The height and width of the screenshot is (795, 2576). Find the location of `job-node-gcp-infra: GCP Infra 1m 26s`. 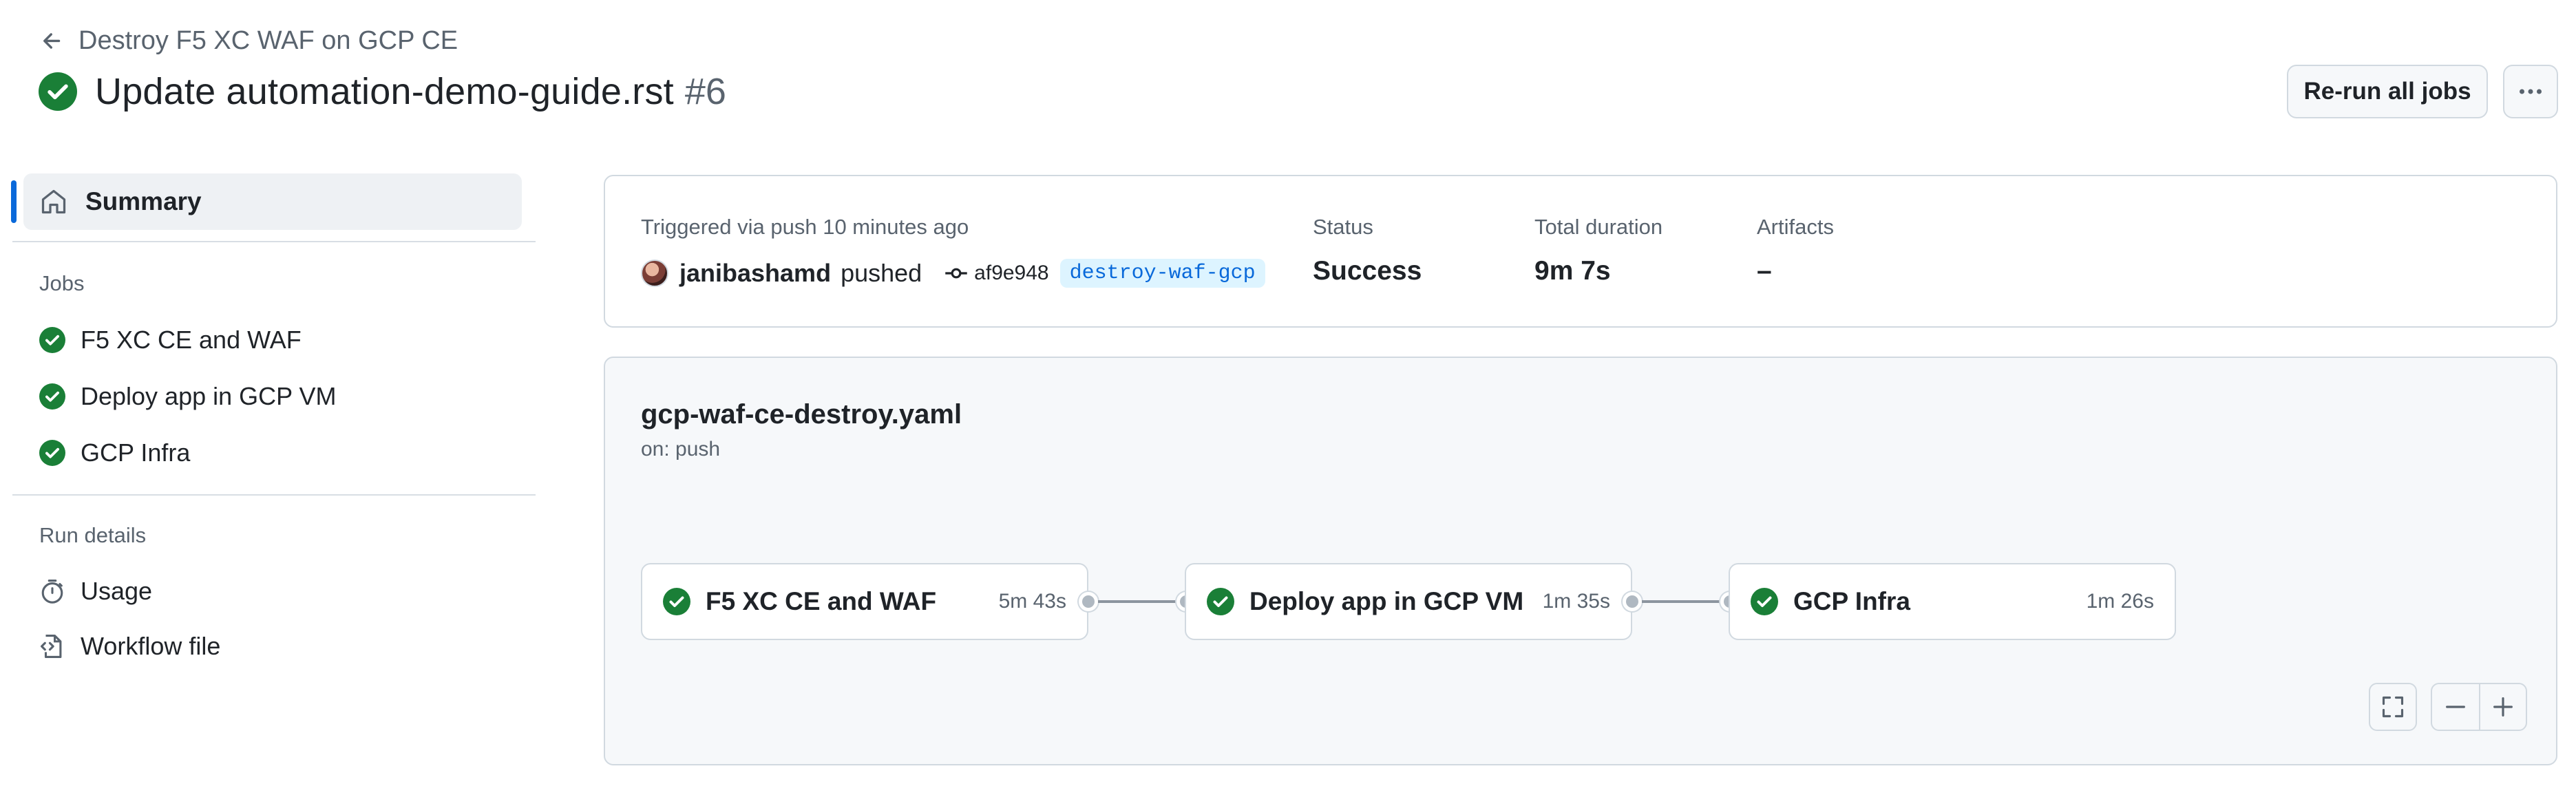

job-node-gcp-infra: GCP Infra 1m 26s is located at coordinates (1953, 601).